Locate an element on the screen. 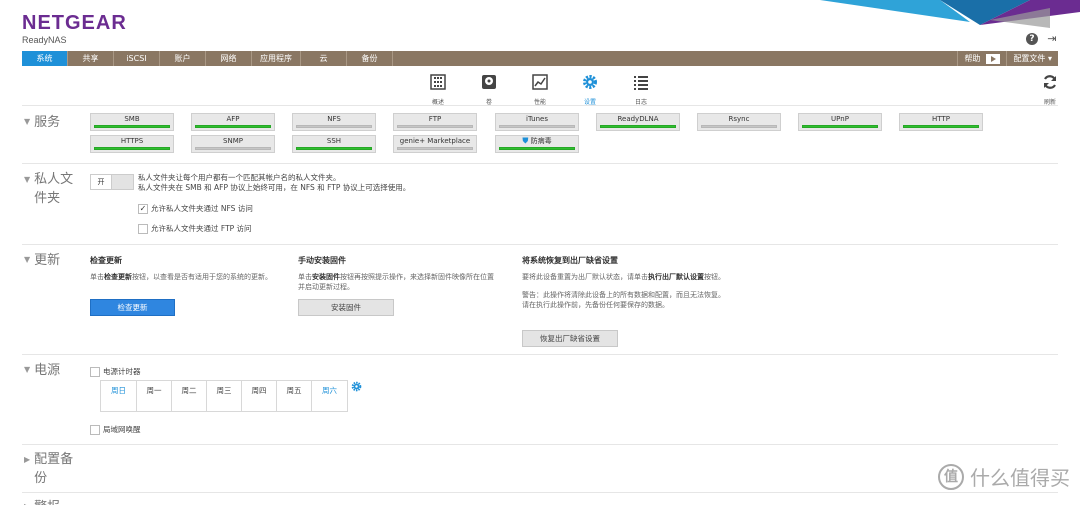  wake-on-lan-label: 局域网唤醒 is located at coordinates (122, 429).